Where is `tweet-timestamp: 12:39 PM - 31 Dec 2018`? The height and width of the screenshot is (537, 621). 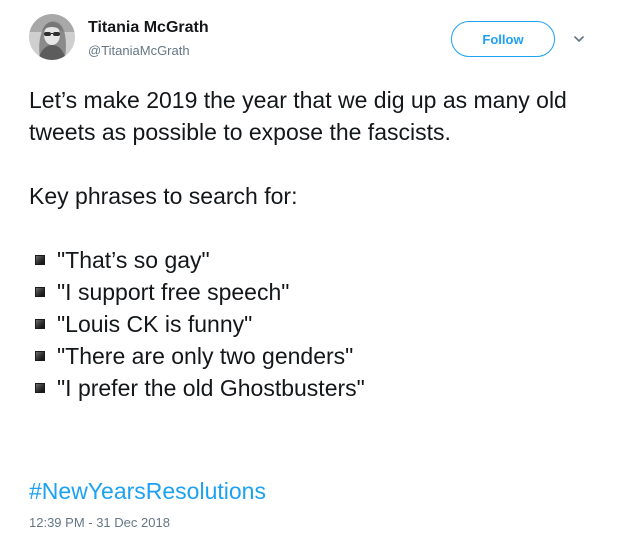 tweet-timestamp: 12:39 PM - 31 Dec 2018 is located at coordinates (99, 522).